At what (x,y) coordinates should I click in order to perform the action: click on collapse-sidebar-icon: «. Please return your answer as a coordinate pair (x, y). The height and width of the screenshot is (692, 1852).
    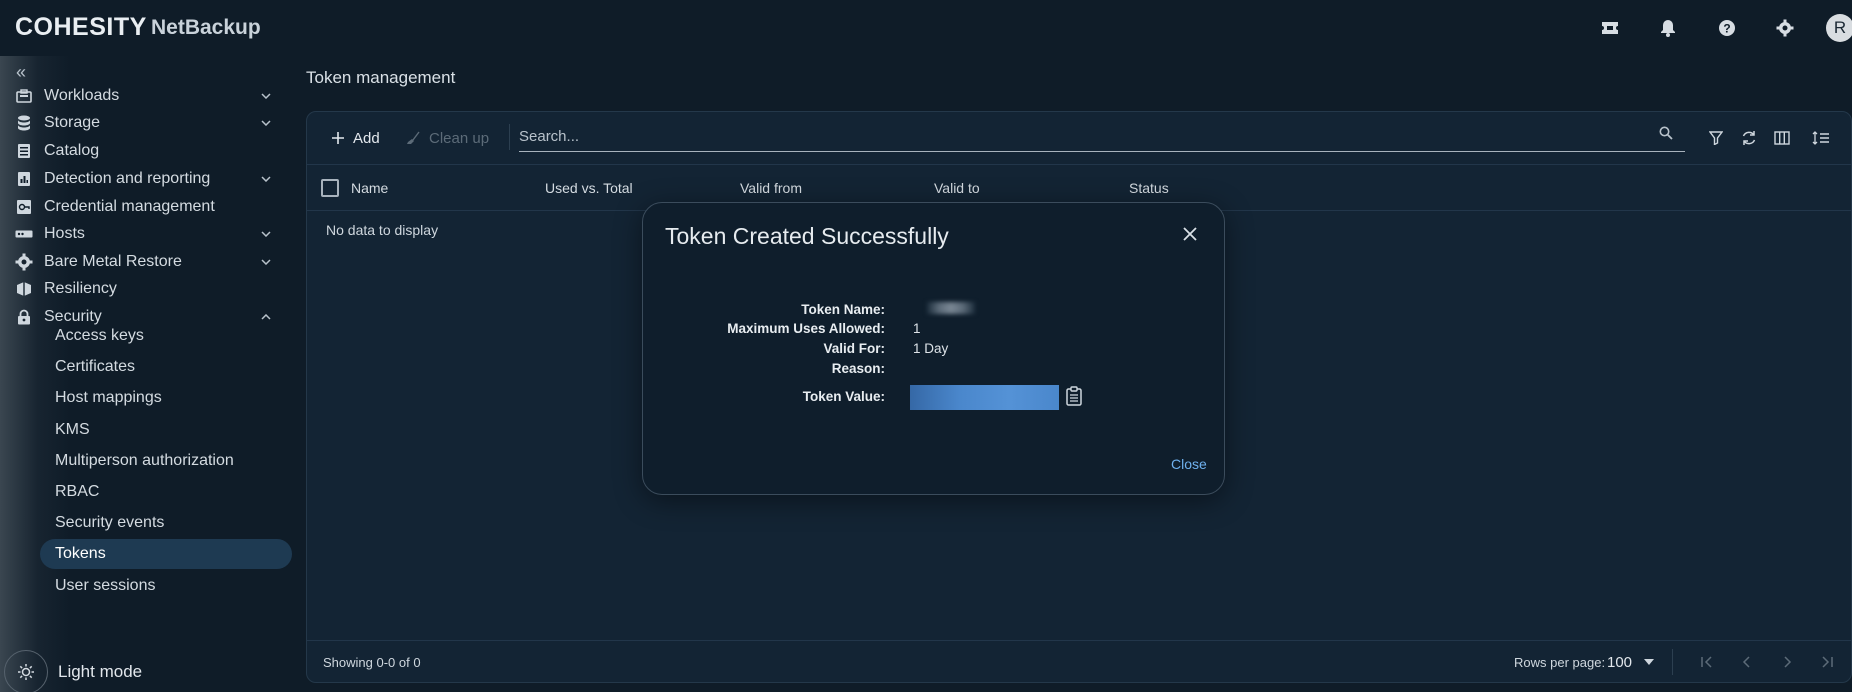
    Looking at the image, I should click on (21, 72).